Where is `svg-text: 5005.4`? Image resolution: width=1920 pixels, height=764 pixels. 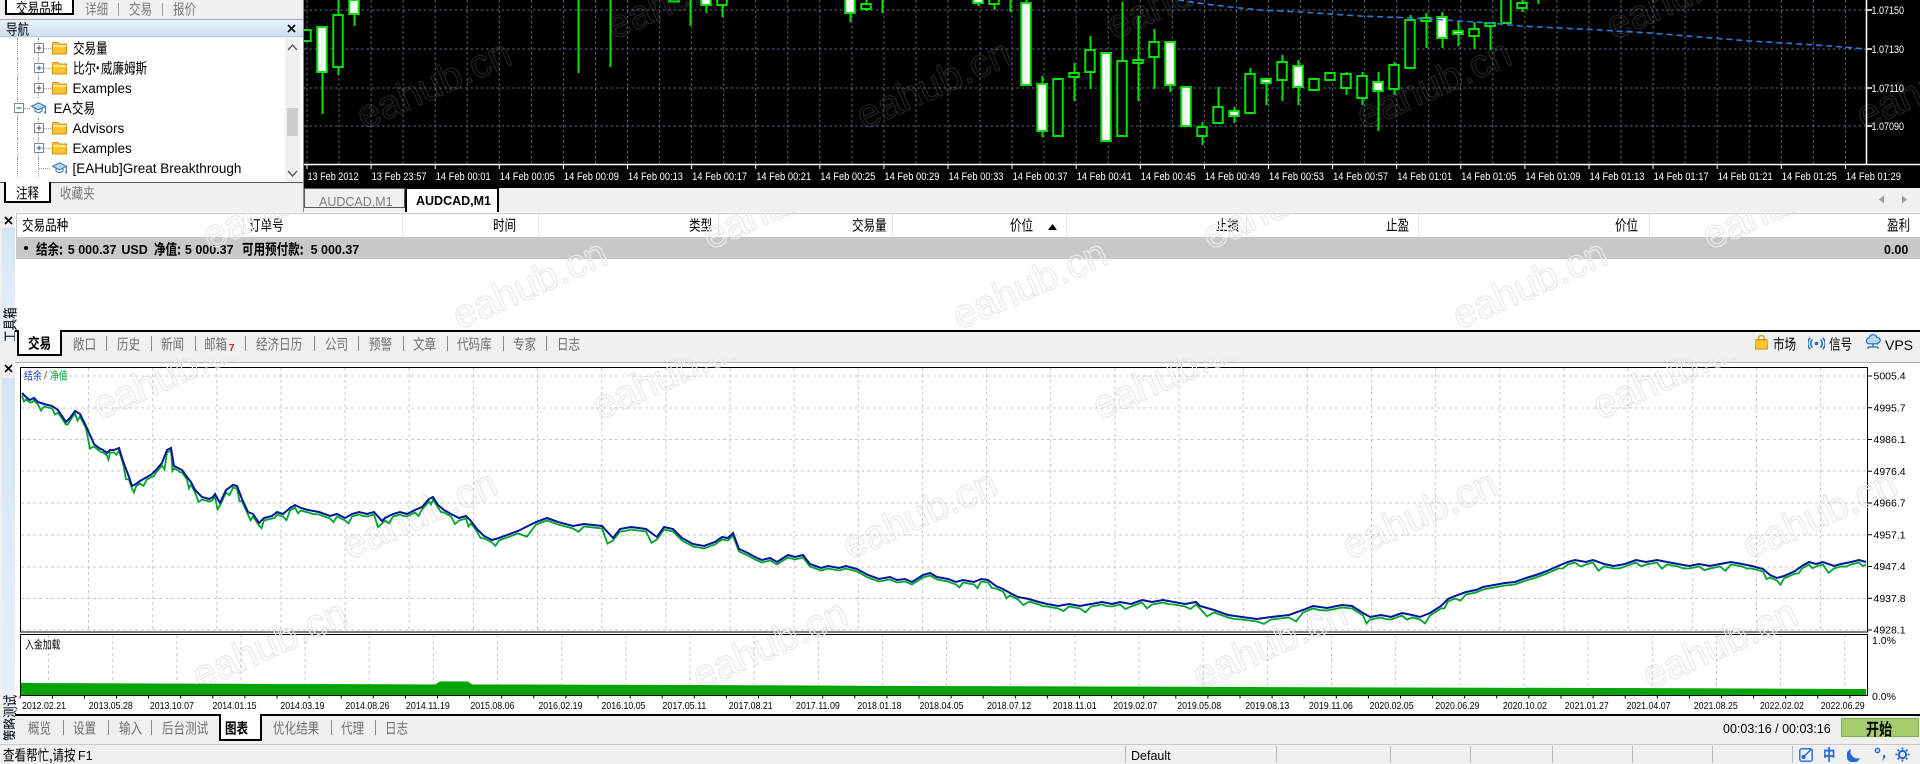 svg-text: 5005.4 is located at coordinates (1890, 377).